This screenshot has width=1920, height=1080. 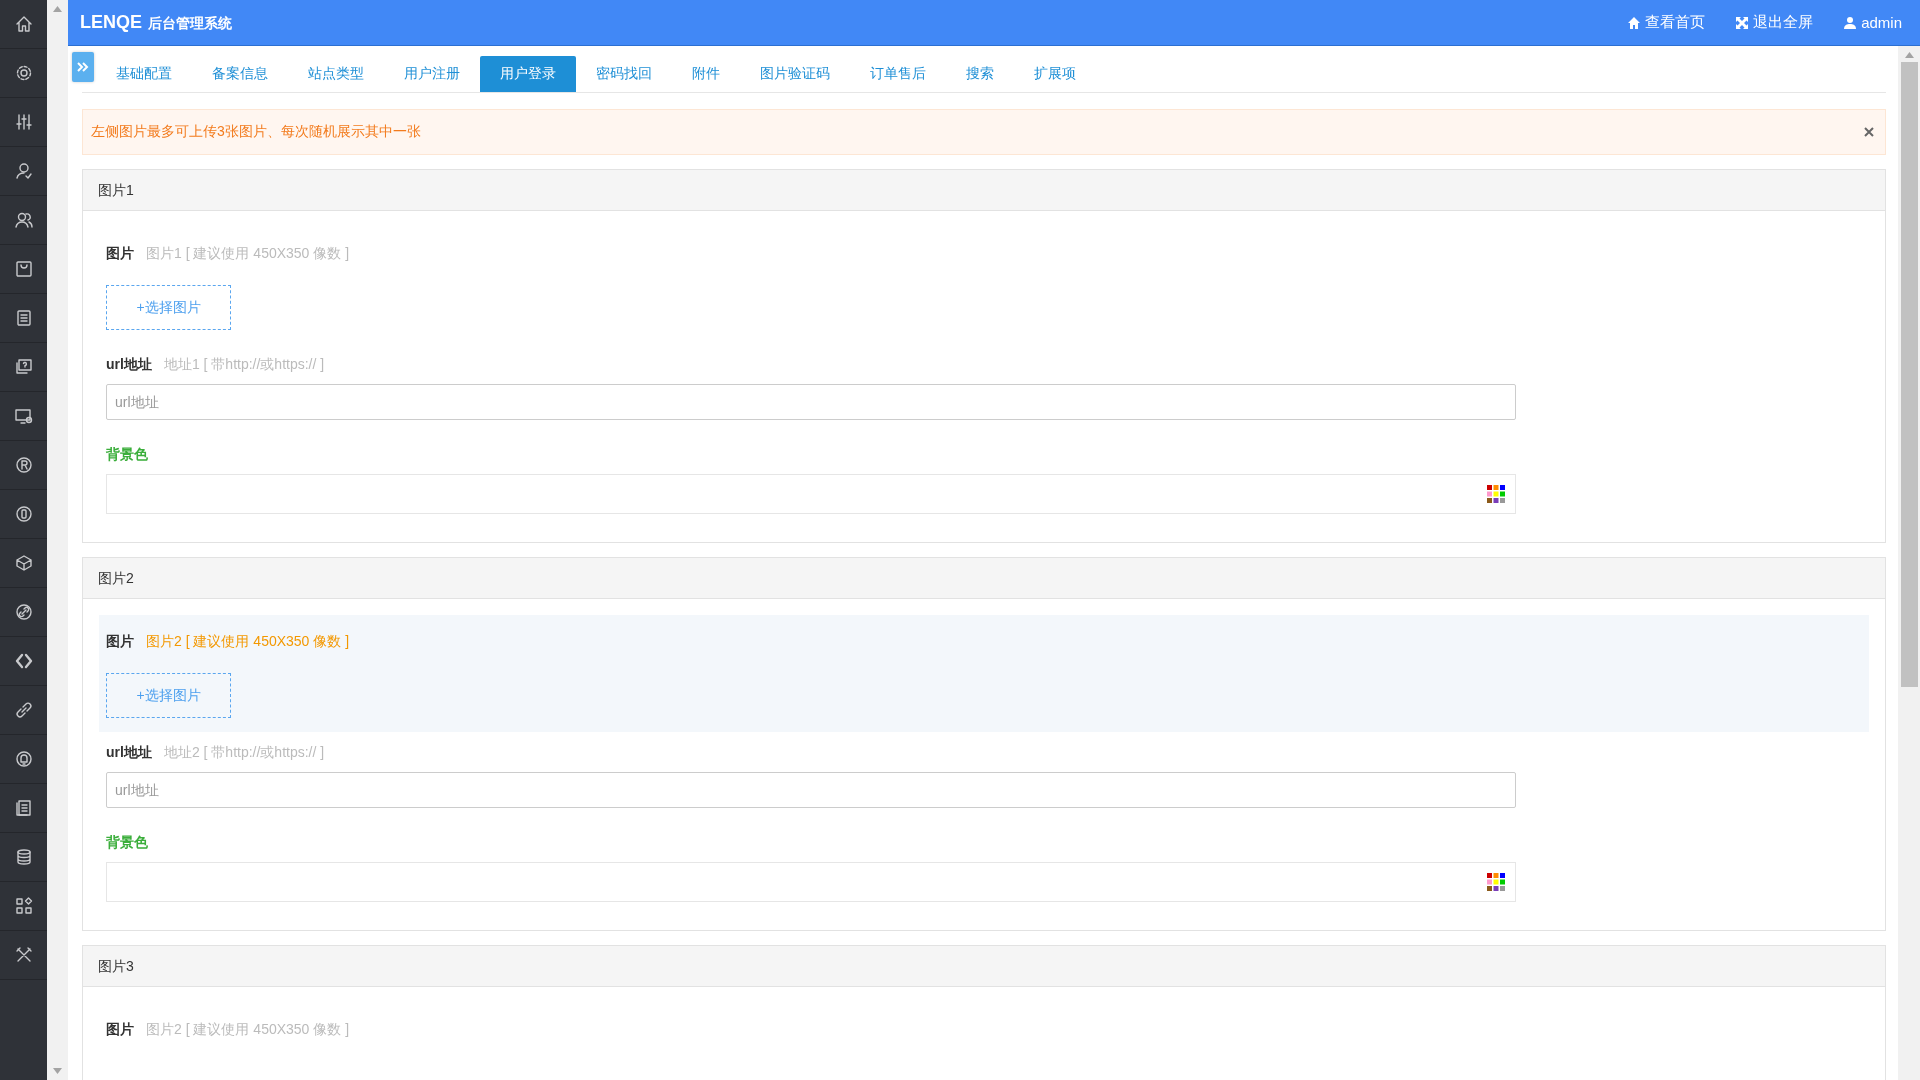 What do you see at coordinates (1634, 22) in the screenshot?
I see `home-icon` at bounding box center [1634, 22].